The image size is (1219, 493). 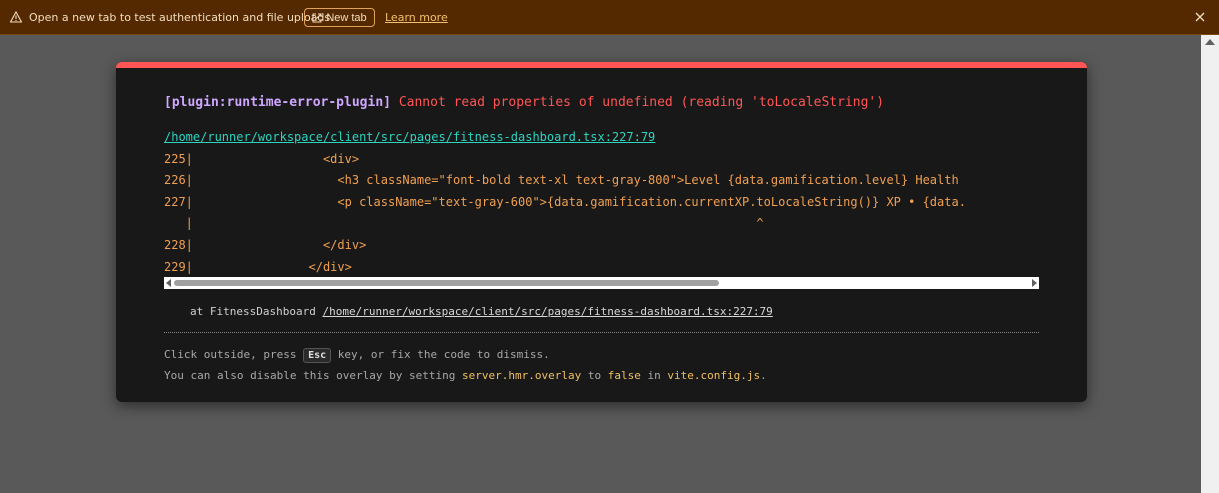 What do you see at coordinates (464, 223) in the screenshot?
I see `code-line: | ^` at bounding box center [464, 223].